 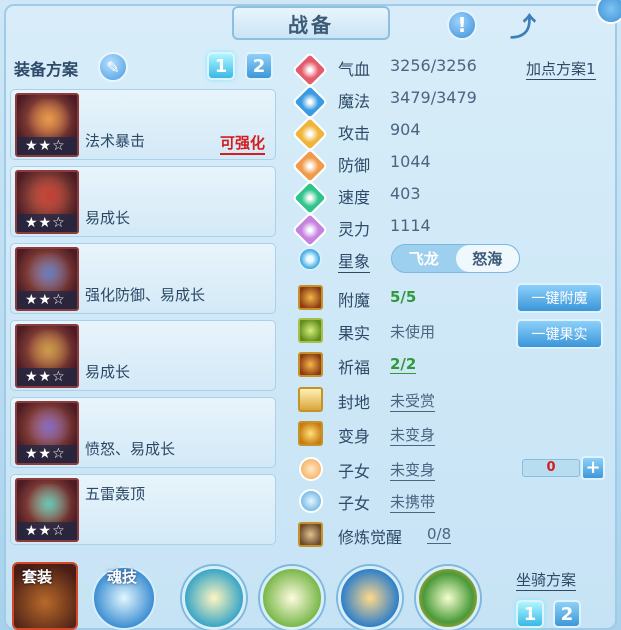 I want to click on plus-icon: +, so click(x=593, y=468).